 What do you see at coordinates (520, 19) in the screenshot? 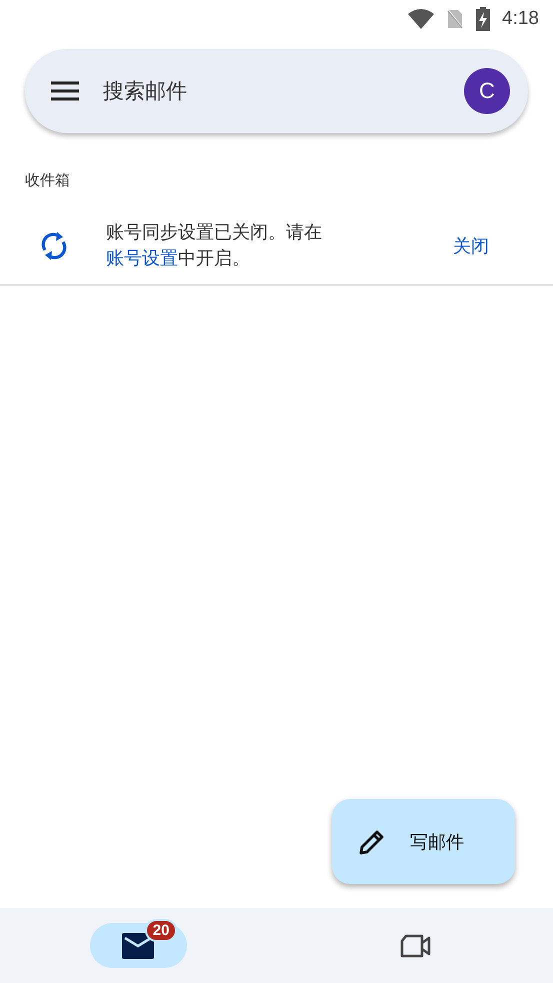
I see `status-time: 4:18` at bounding box center [520, 19].